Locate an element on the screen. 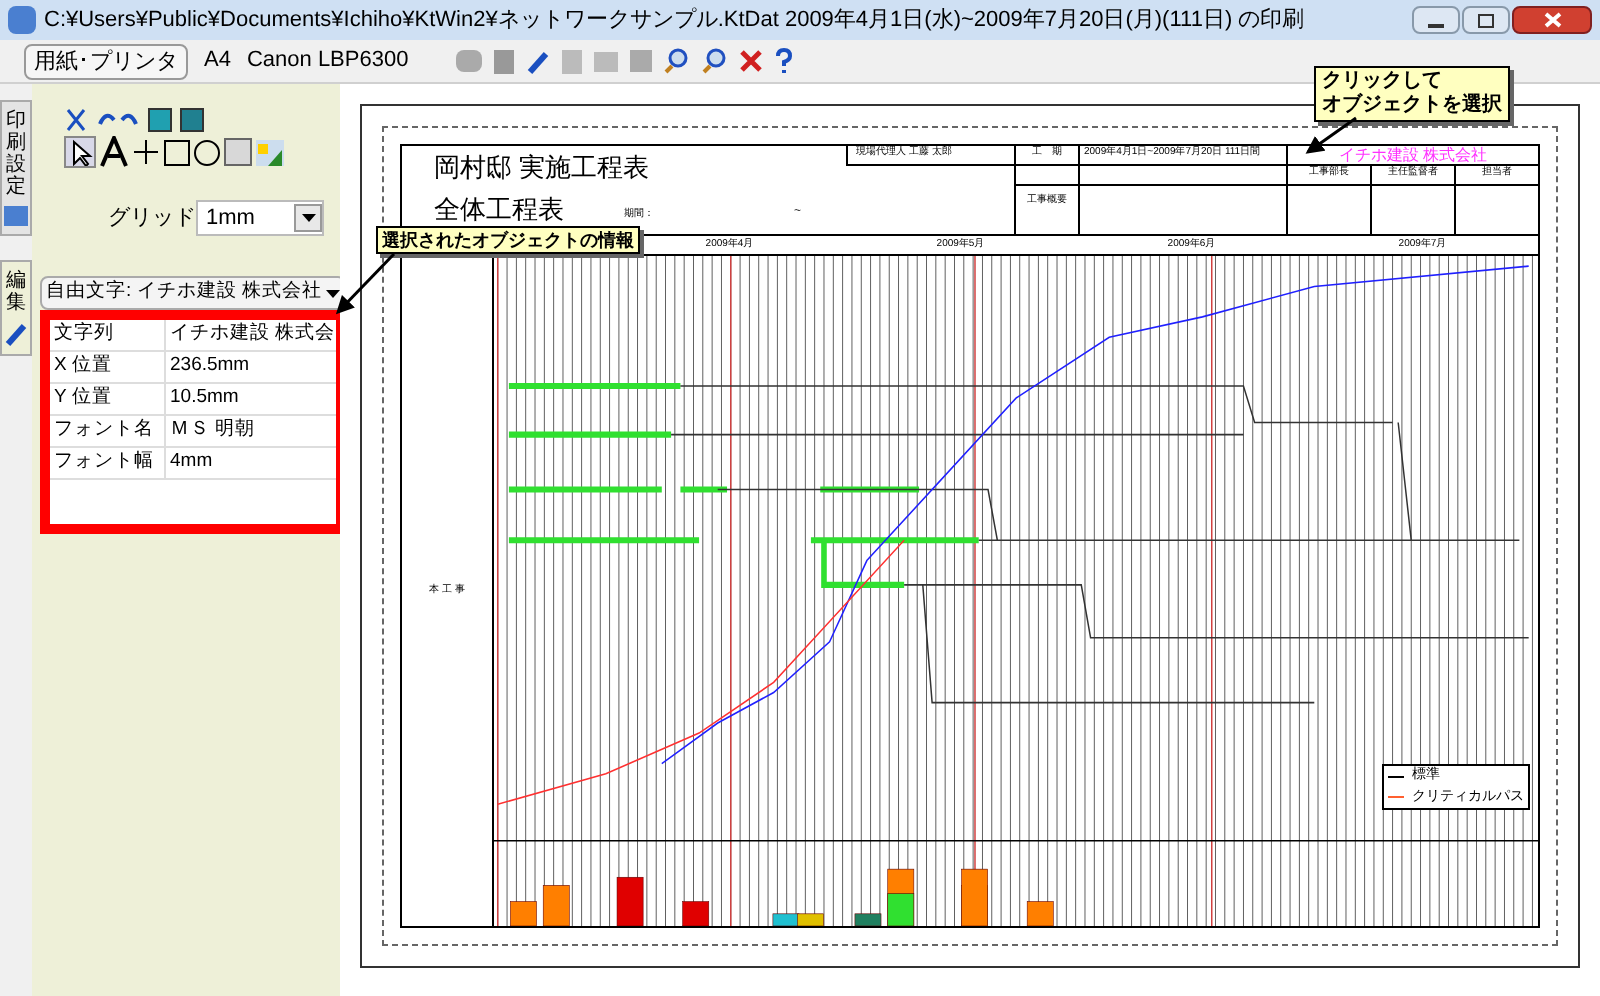 This screenshot has width=1600, height=996. paper-printer-button: 用紙･プリンタ is located at coordinates (106, 61).